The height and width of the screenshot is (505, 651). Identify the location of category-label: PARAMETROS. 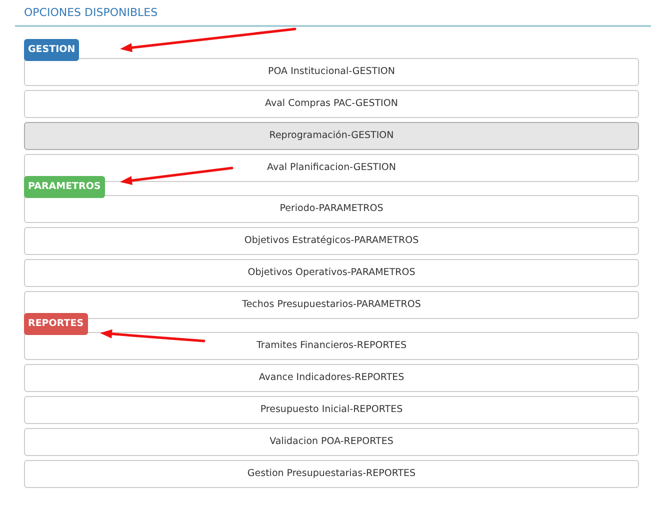
(64, 187).